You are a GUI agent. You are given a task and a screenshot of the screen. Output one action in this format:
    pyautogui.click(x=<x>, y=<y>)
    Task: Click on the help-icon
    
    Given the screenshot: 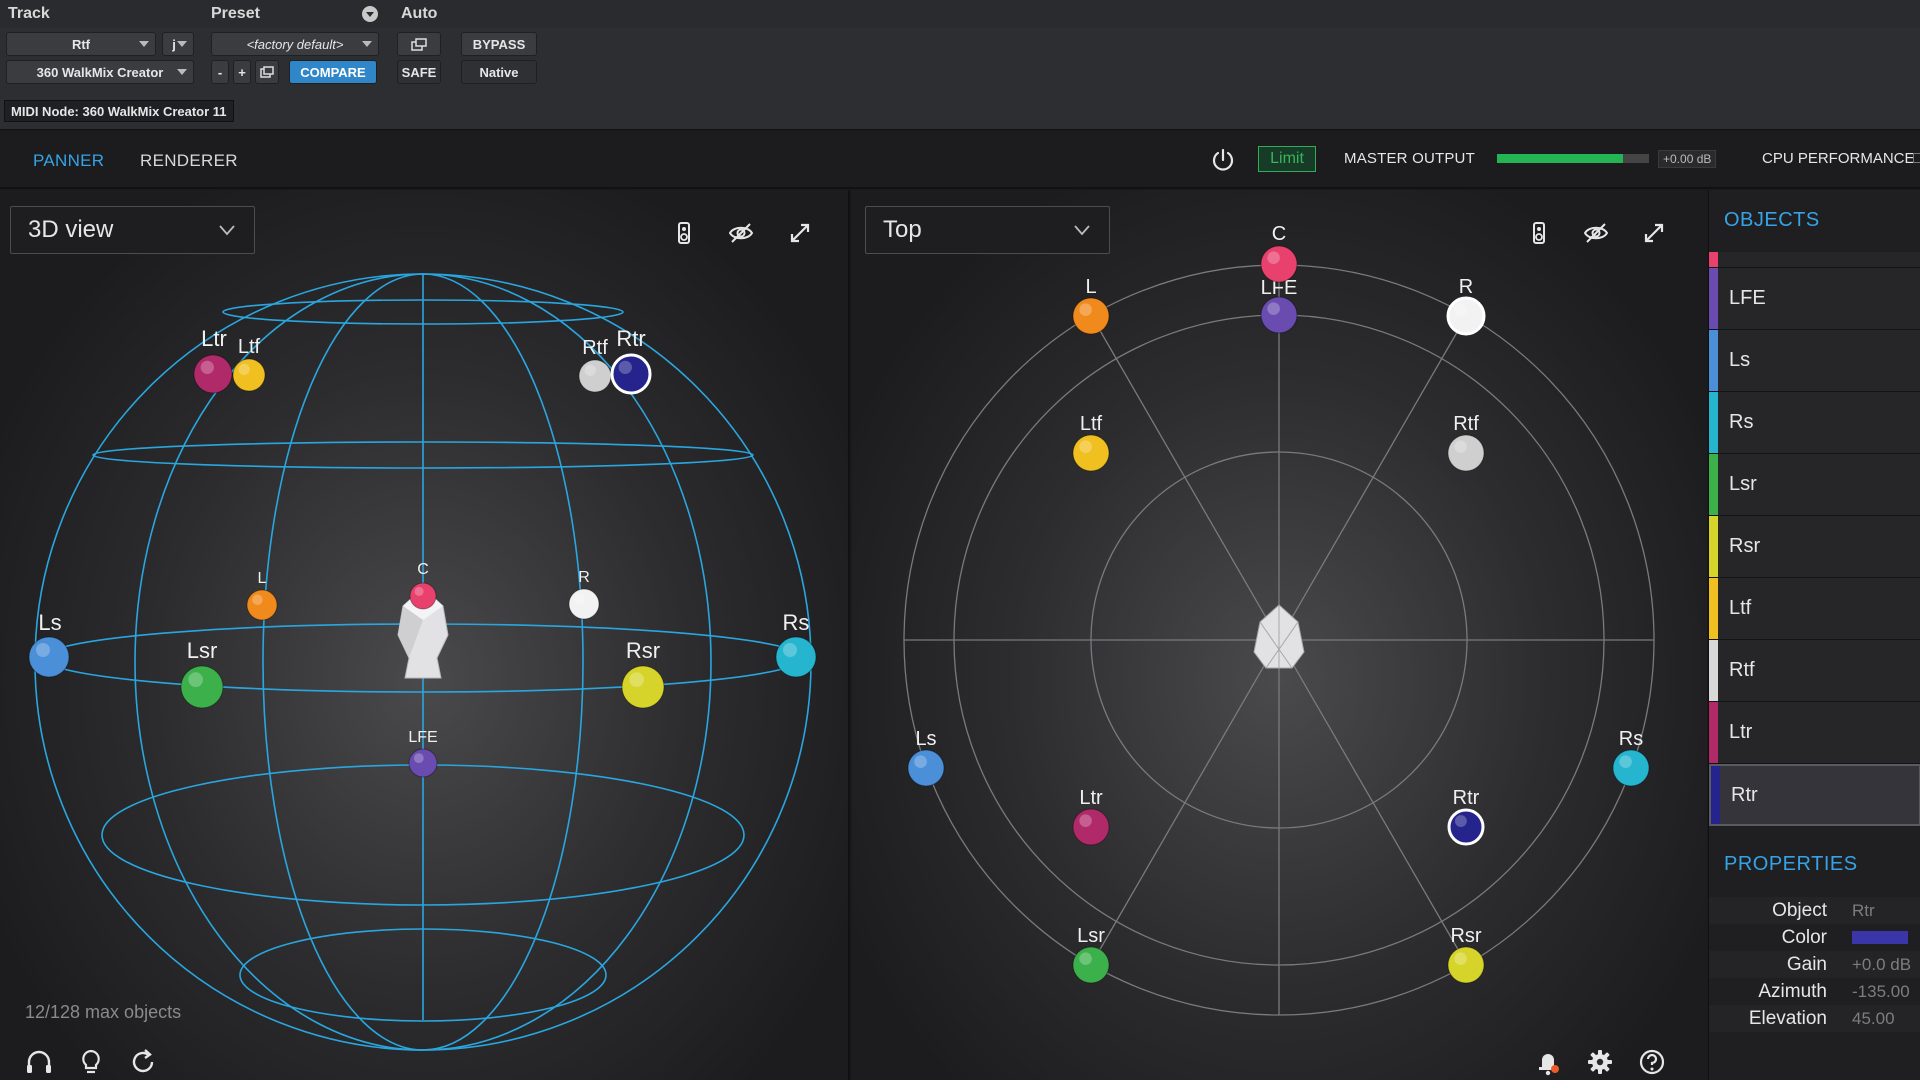 What is the action you would take?
    pyautogui.click(x=1652, y=1062)
    